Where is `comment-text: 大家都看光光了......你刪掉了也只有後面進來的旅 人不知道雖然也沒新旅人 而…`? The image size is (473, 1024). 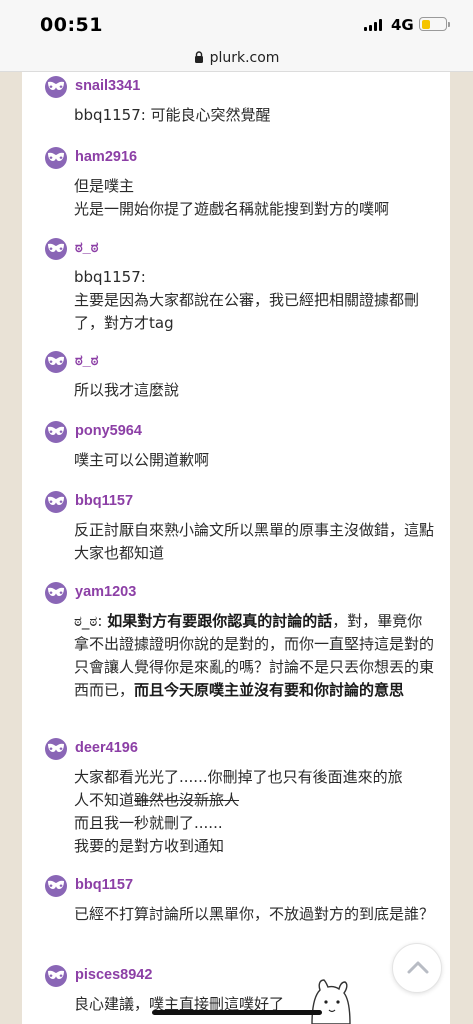 comment-text: 大家都看光光了......你刪掉了也只有後面進來的旅 人不知道雖然也沒新旅人 而… is located at coordinates (254, 812).